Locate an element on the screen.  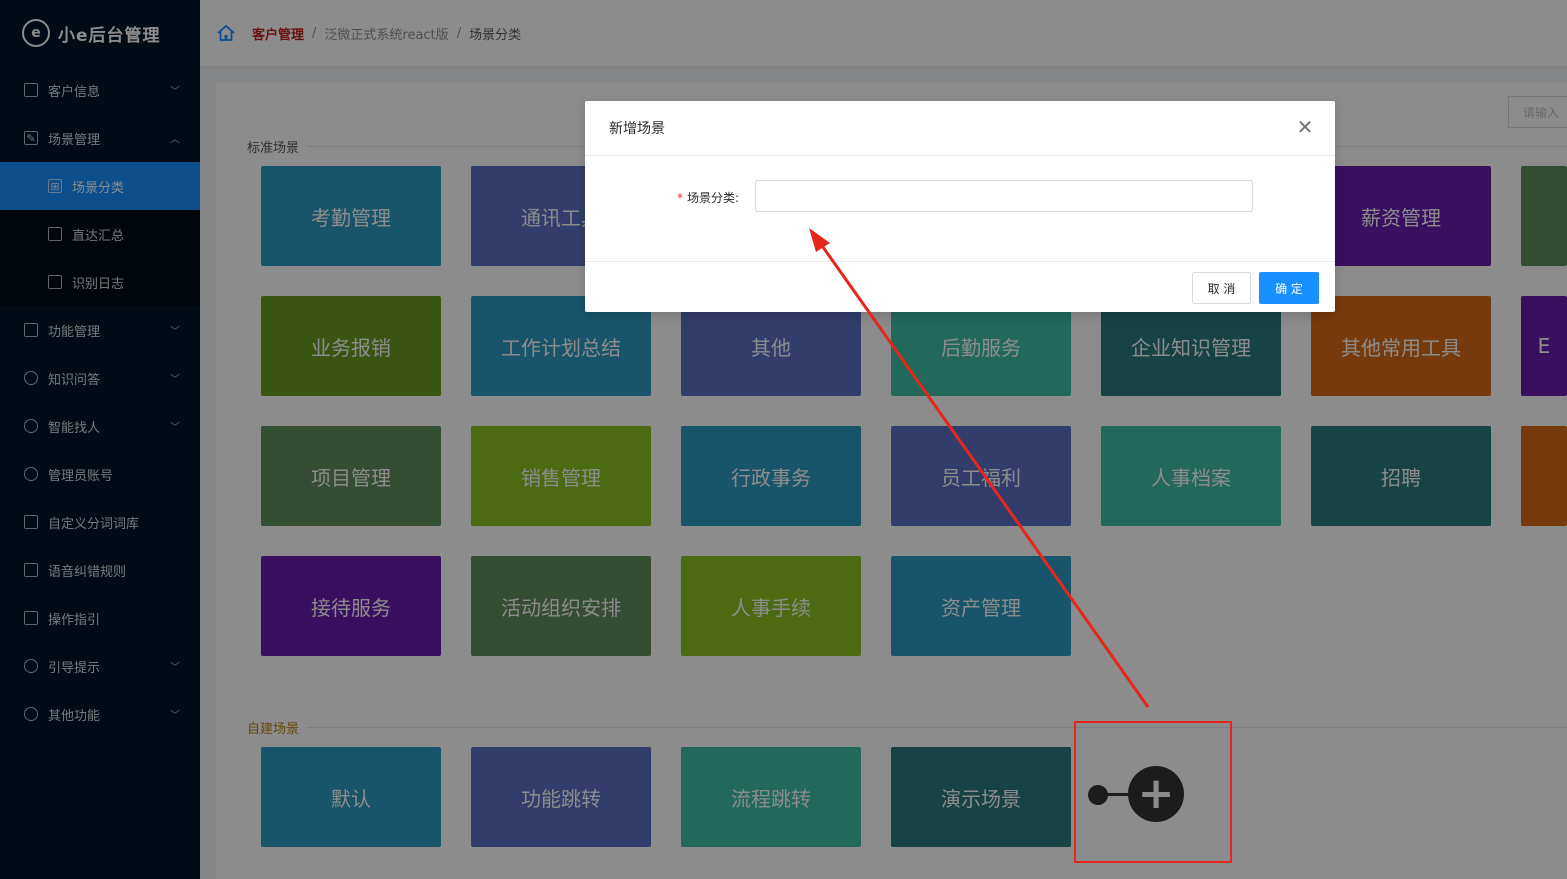
field-label-text: 场景分类: is located at coordinates (713, 198).